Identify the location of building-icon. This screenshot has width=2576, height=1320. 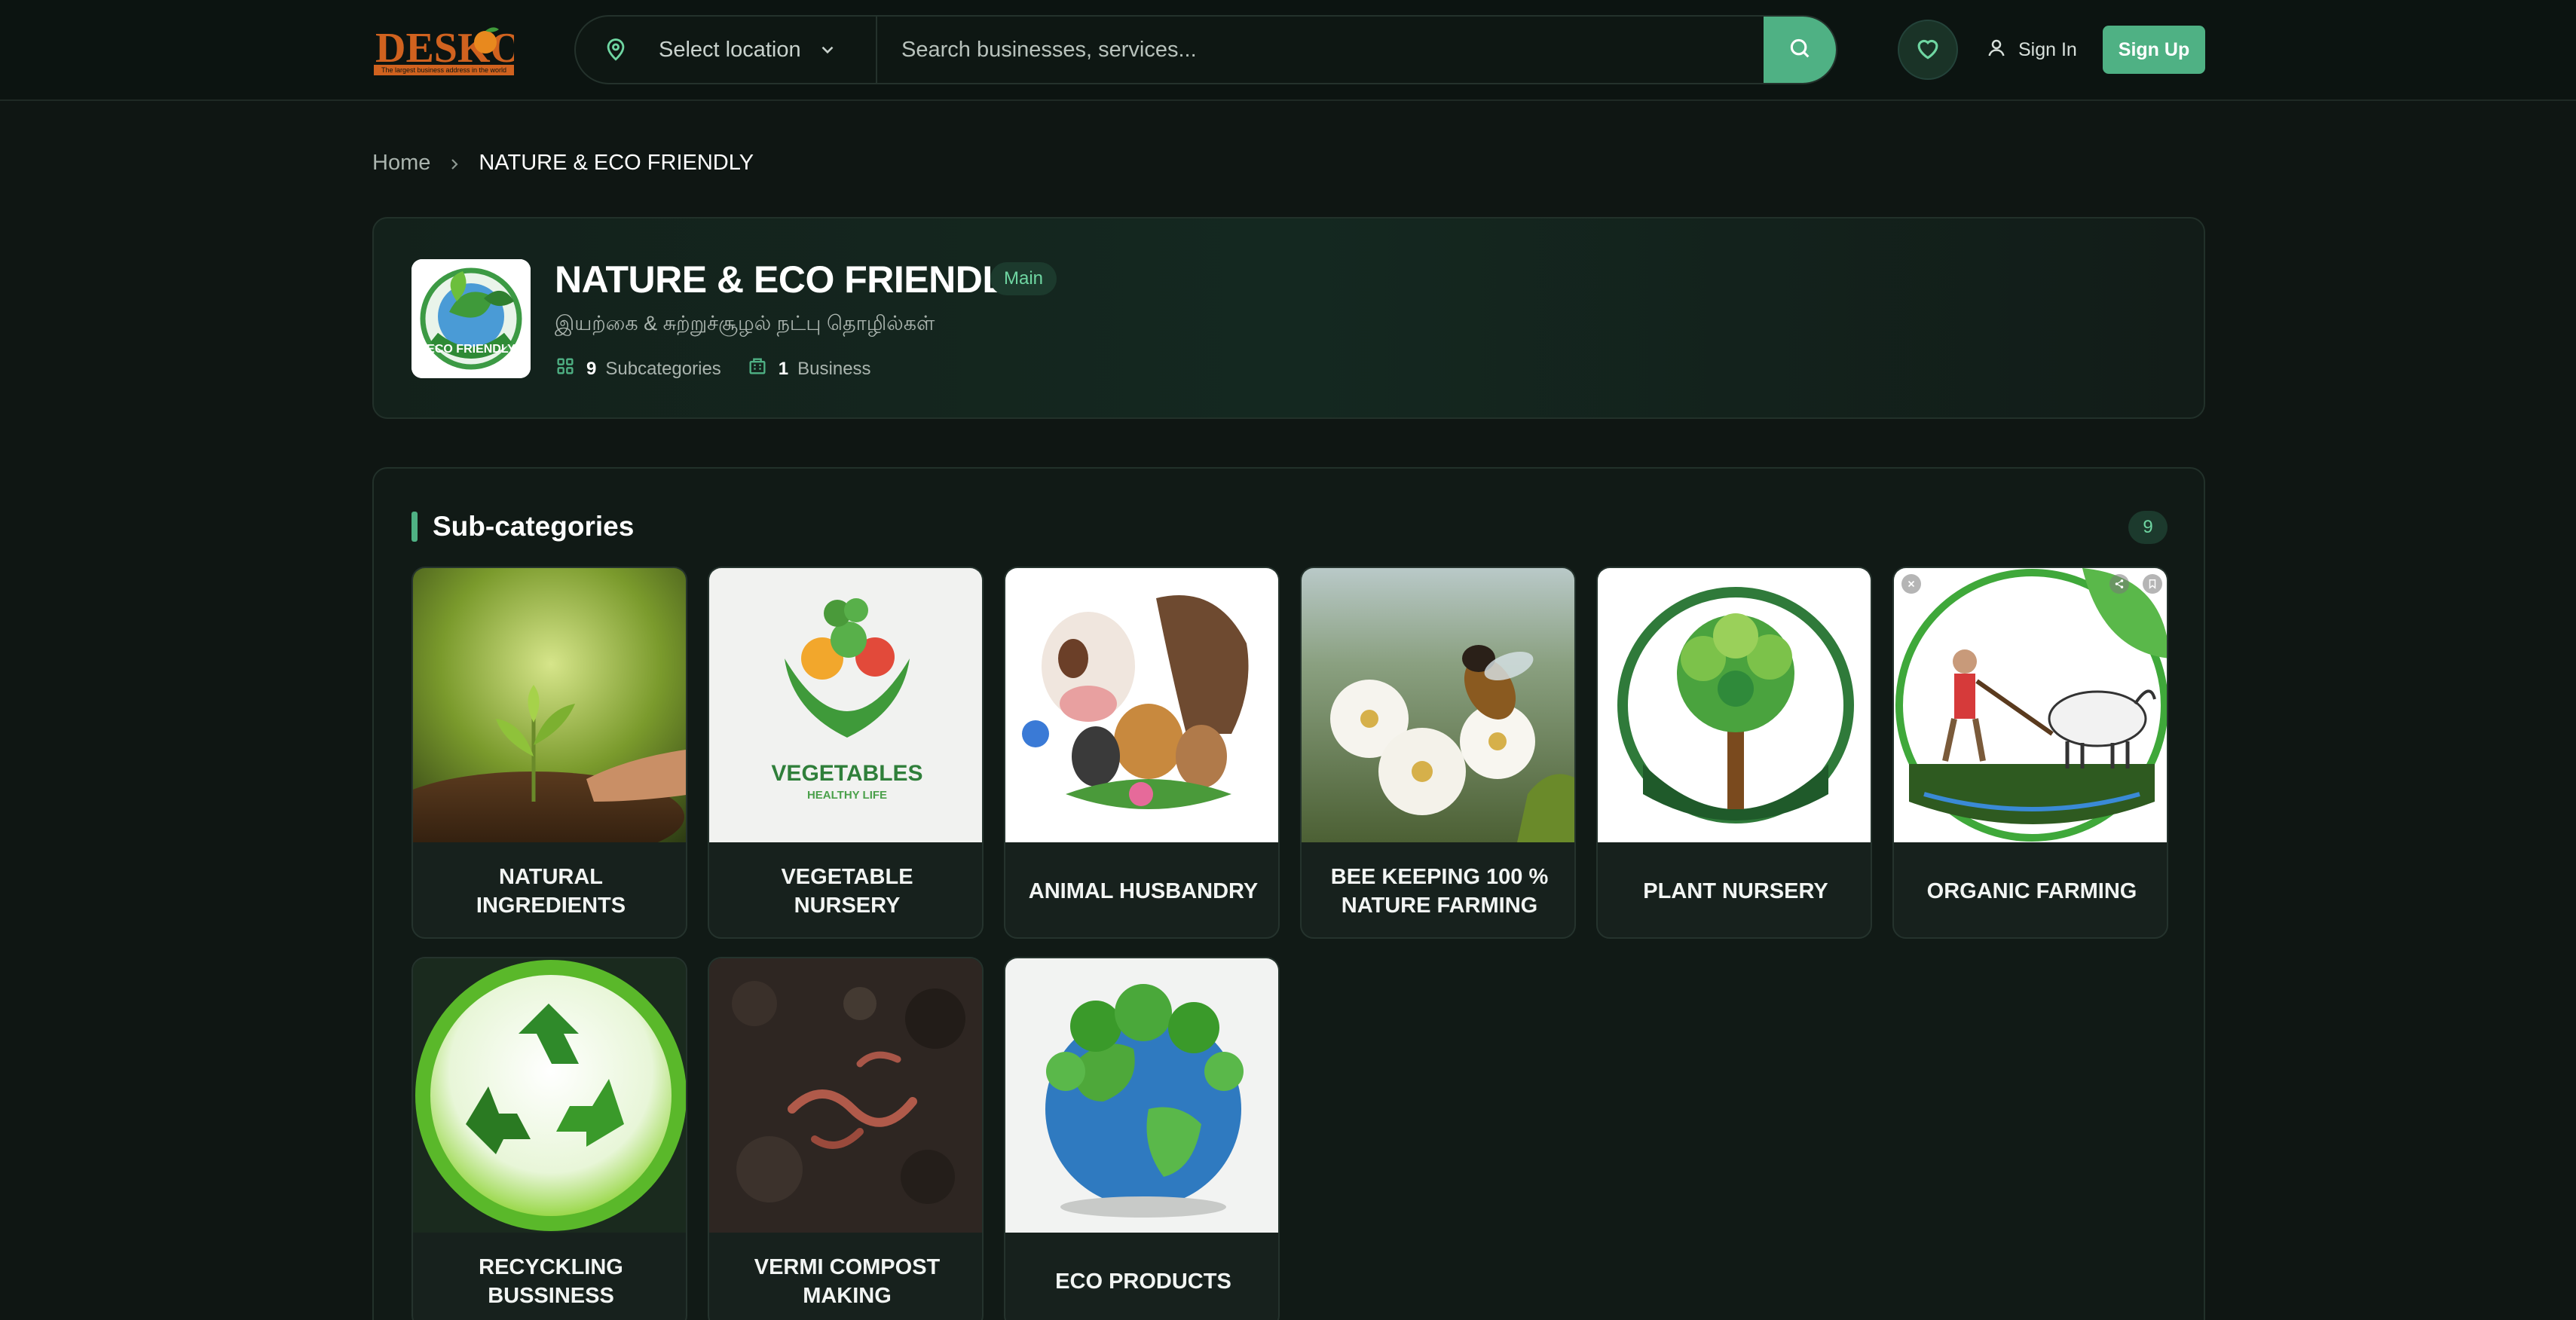
(757, 369).